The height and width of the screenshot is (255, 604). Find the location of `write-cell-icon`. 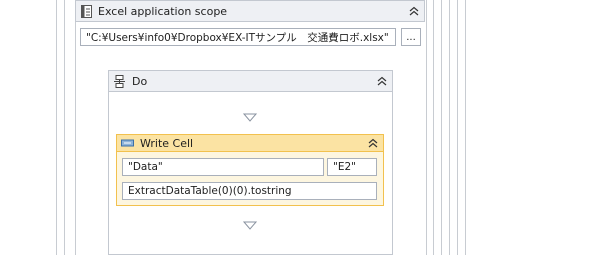

write-cell-icon is located at coordinates (127, 143).